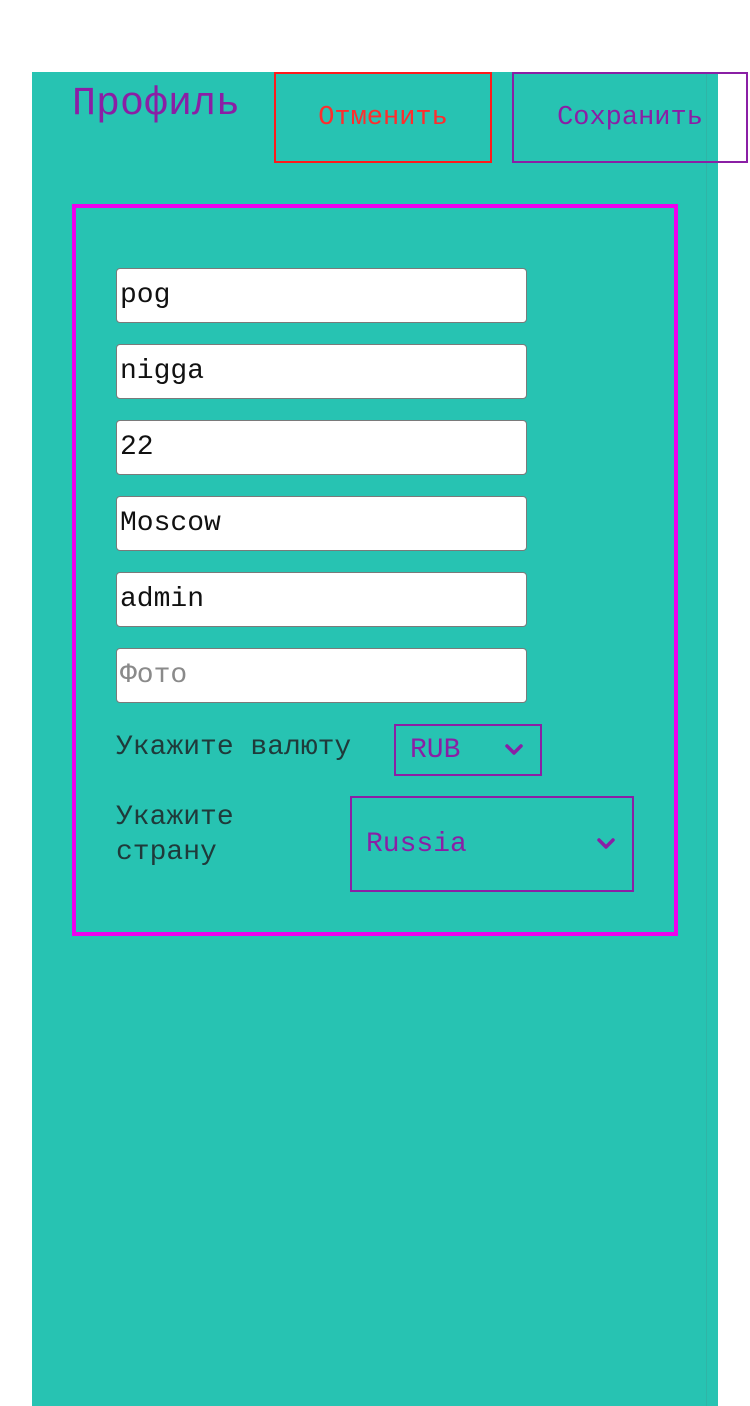 The width and height of the screenshot is (750, 1406). Describe the element at coordinates (435, 750) in the screenshot. I see `currency-selected-value: RUB` at that location.